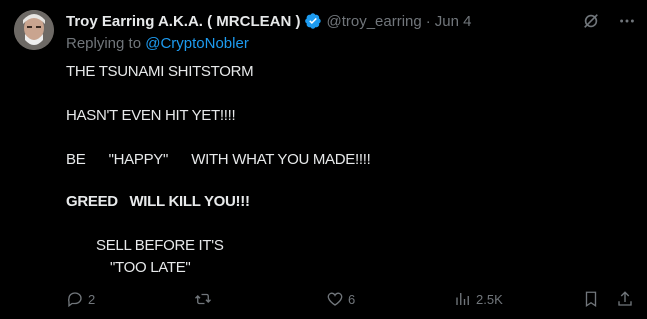 The height and width of the screenshot is (319, 647). What do you see at coordinates (197, 43) in the screenshot?
I see `mention-link: @CryptoNobler` at bounding box center [197, 43].